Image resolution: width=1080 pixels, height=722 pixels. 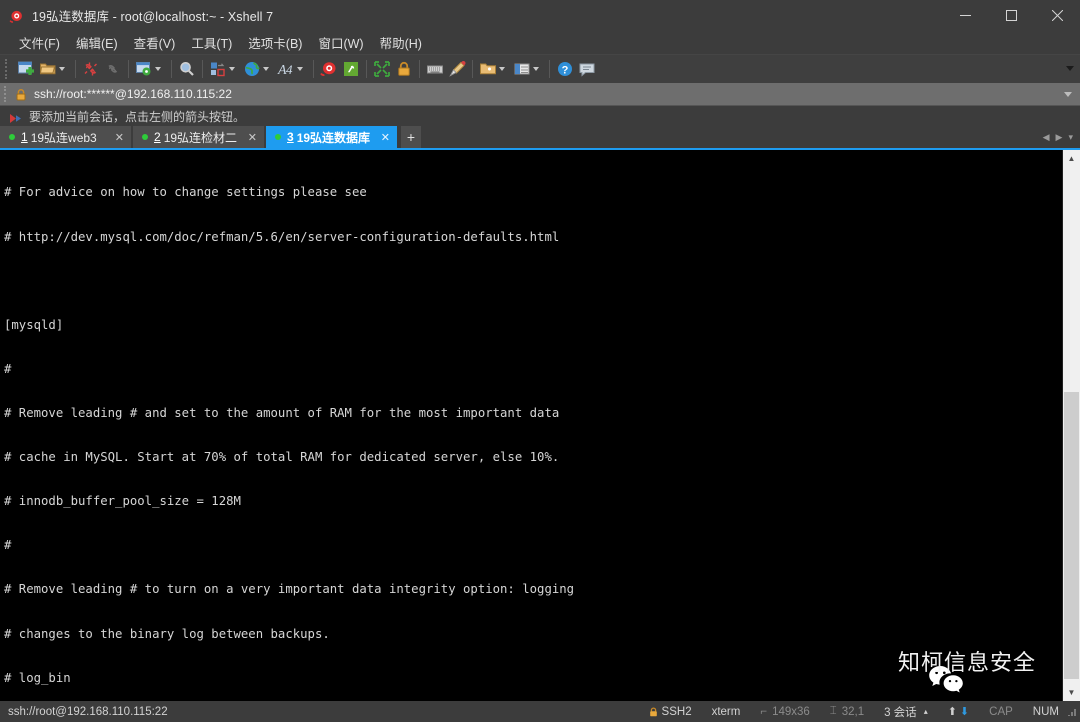 I want to click on address-chevron-down-icon, so click(x=1068, y=94).